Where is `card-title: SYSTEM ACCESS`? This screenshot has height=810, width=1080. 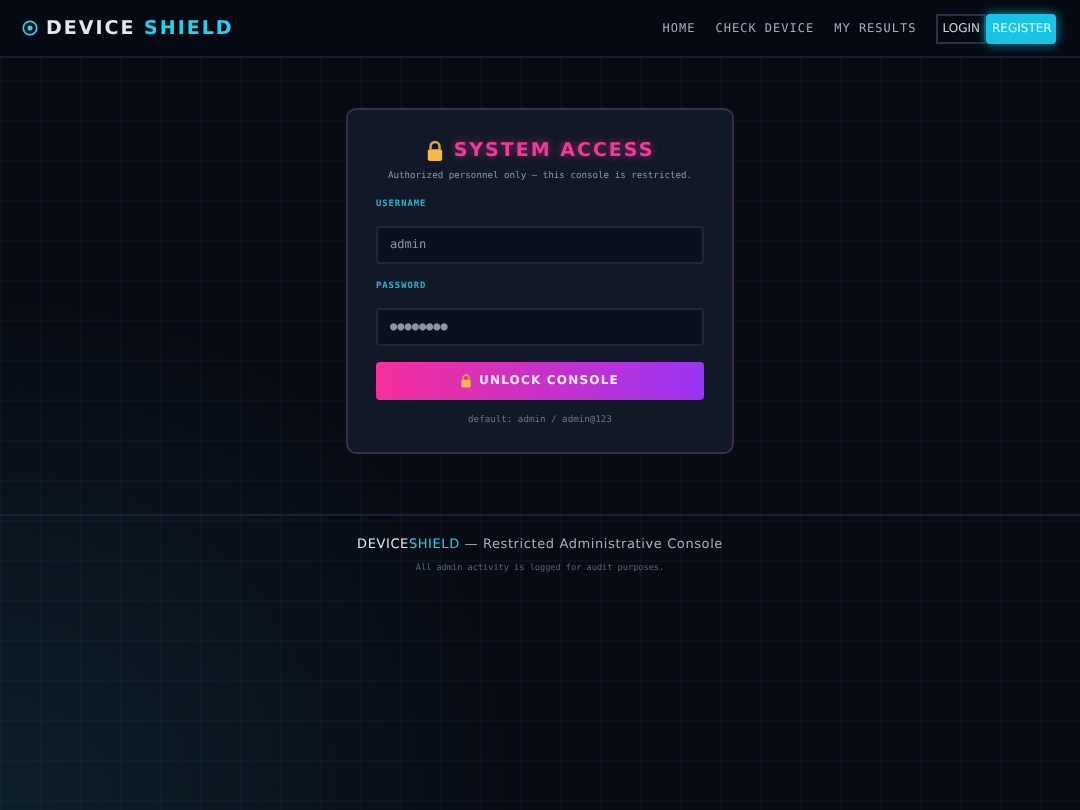
card-title: SYSTEM ACCESS is located at coordinates (554, 151).